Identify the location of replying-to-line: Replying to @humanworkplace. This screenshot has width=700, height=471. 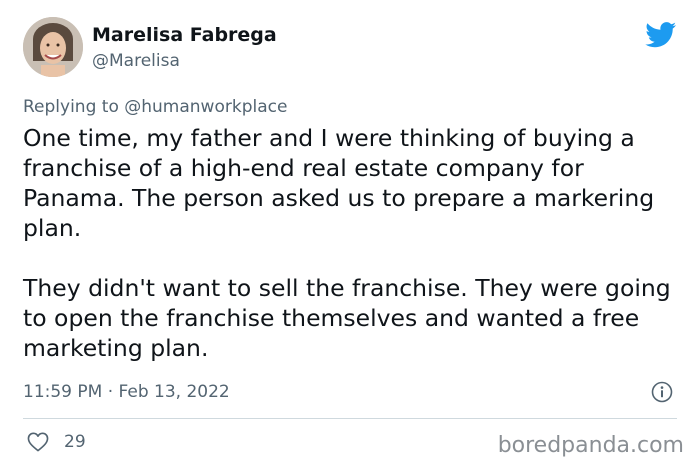
(155, 107).